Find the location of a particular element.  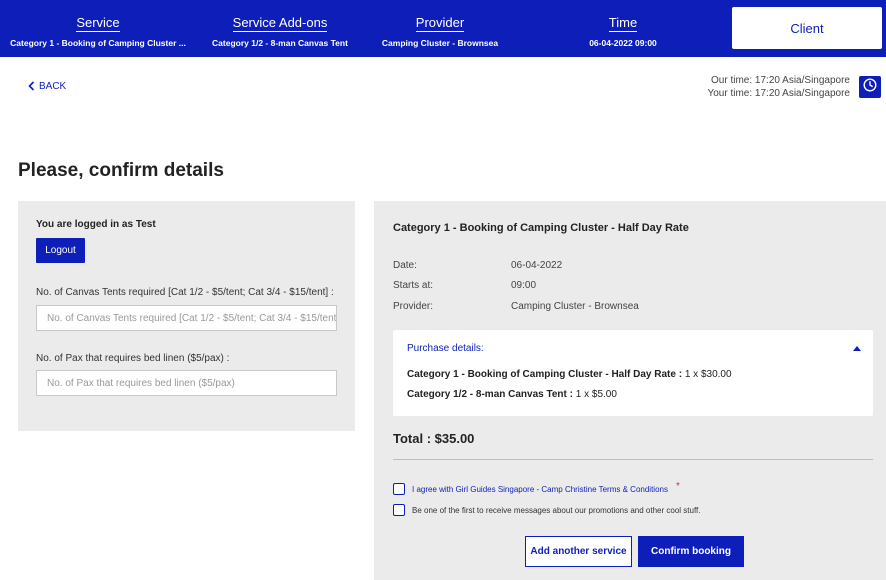

starts-at-value: 09:00 is located at coordinates (524, 285).